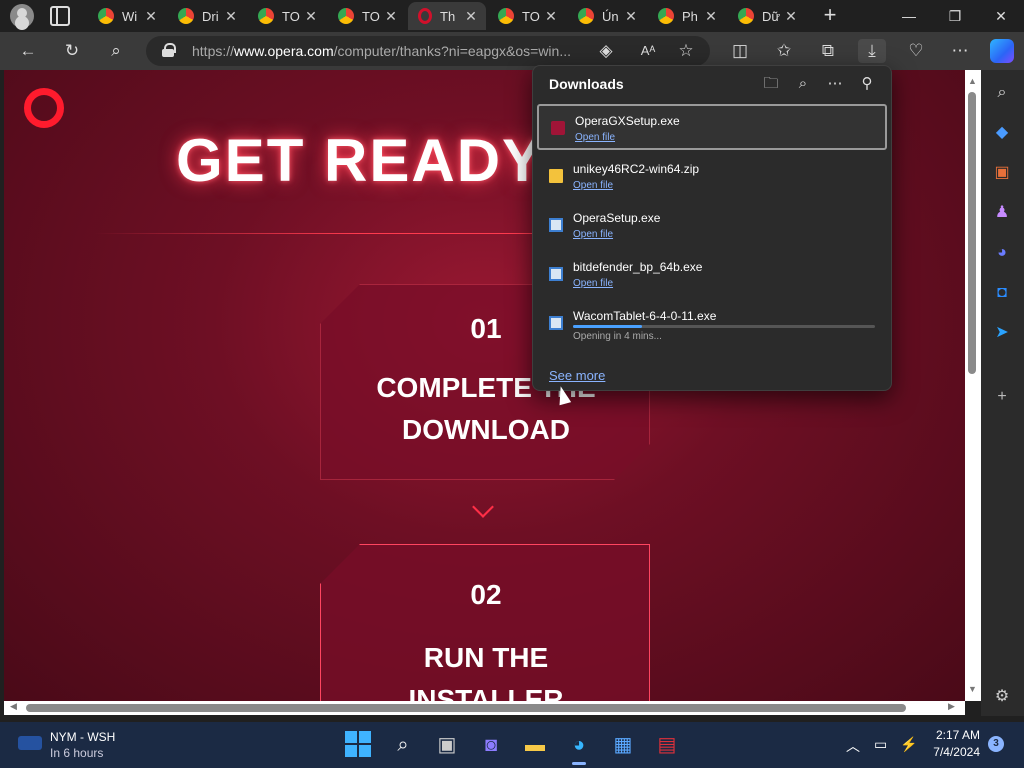  I want to click on teams-chat-icon: ◙, so click(491, 745).